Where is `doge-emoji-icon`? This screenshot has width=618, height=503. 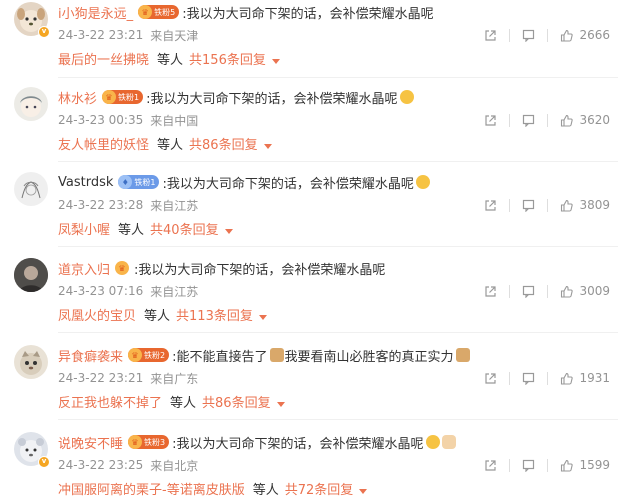
doge-emoji-icon is located at coordinates (462, 355).